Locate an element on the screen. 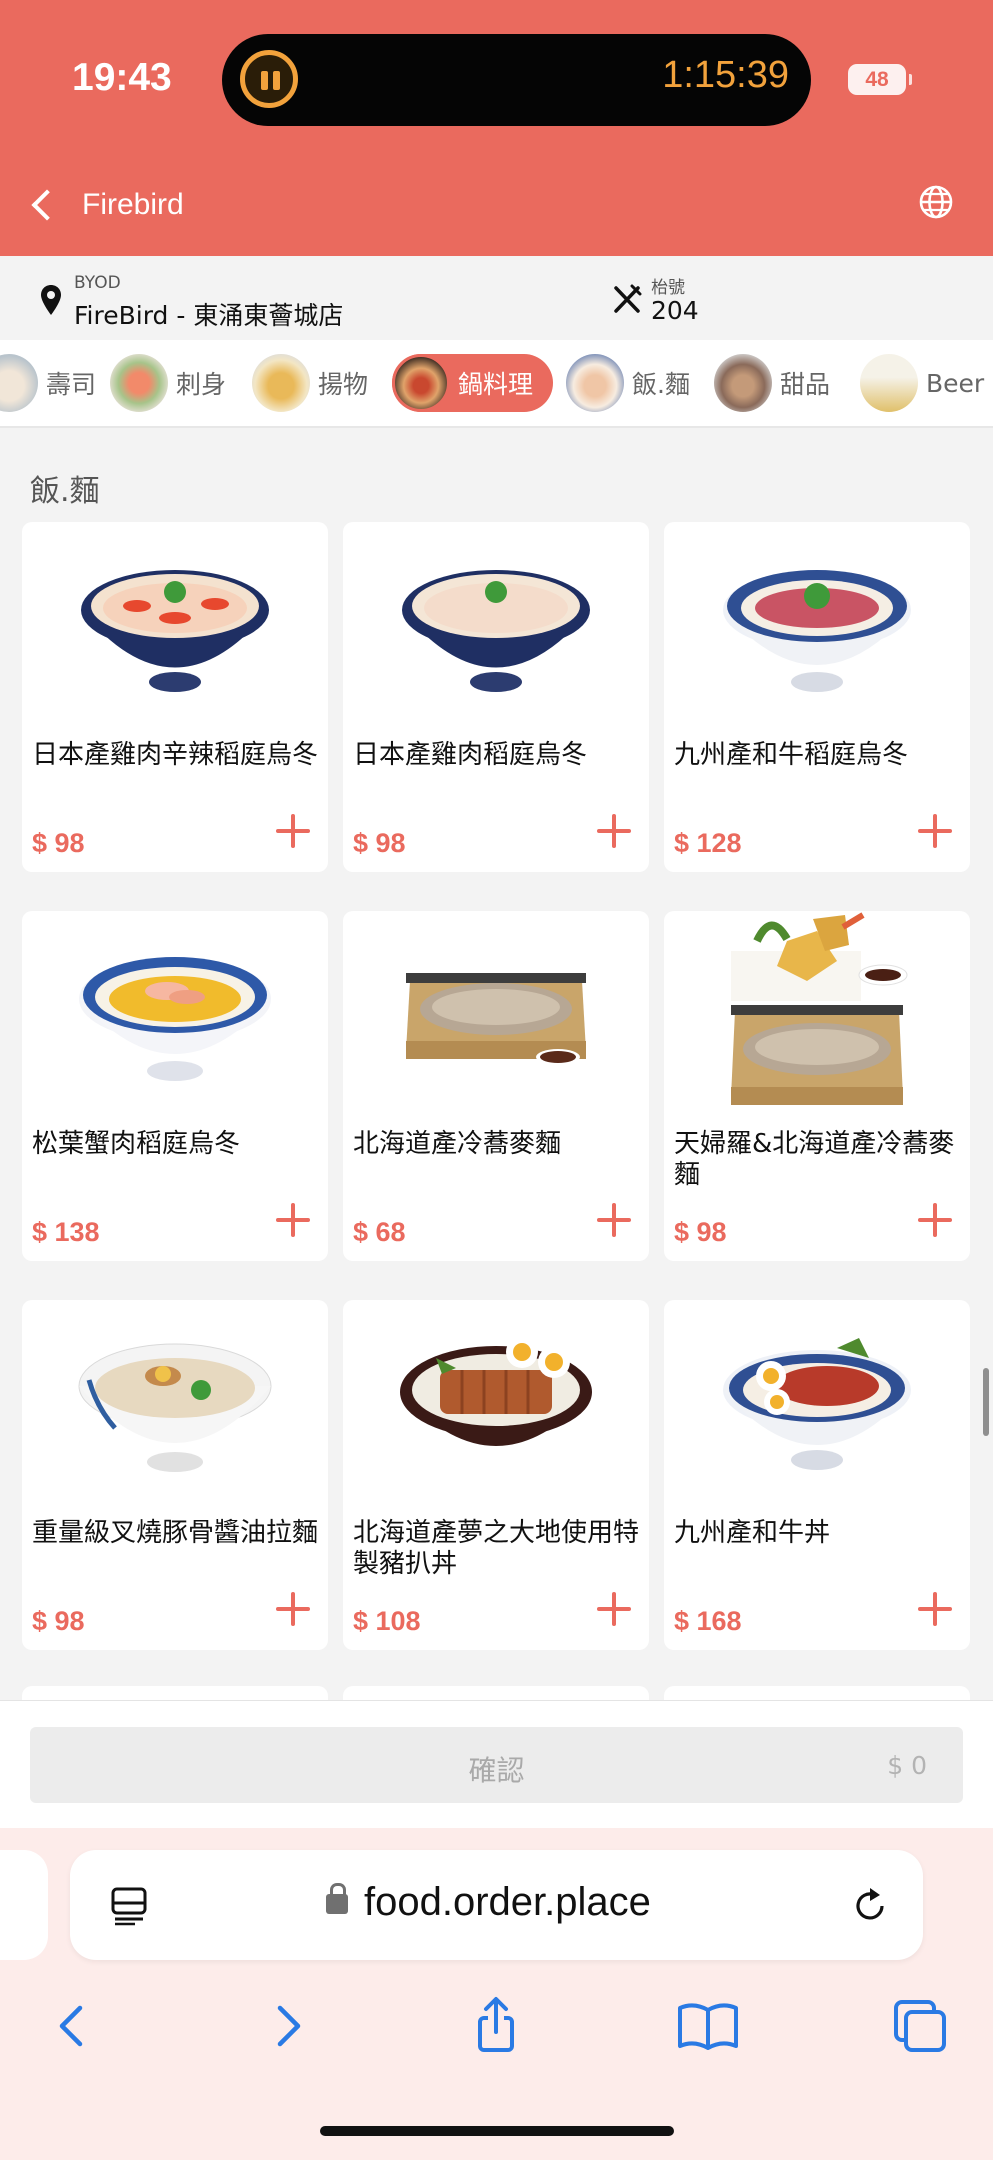 The height and width of the screenshot is (2160, 993). item-name: 松葉蟹肉稻庭烏冬 is located at coordinates (136, 1144).